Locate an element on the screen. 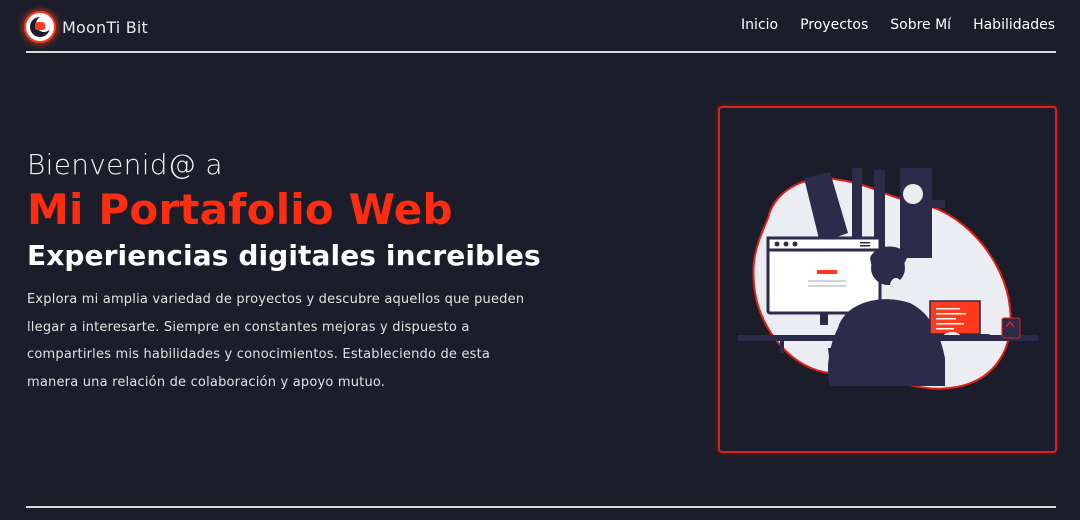 The width and height of the screenshot is (1080, 520). brand: MoonTi Bit is located at coordinates (86, 27).